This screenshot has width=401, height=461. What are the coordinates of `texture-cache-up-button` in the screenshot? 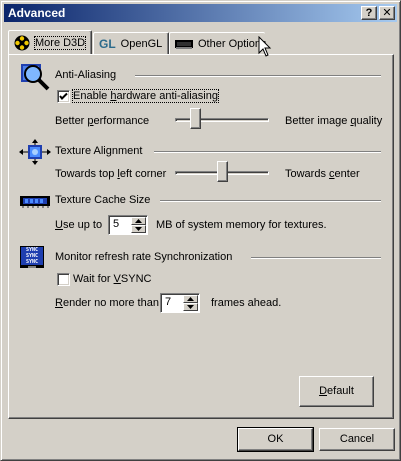 It's located at (138, 221).